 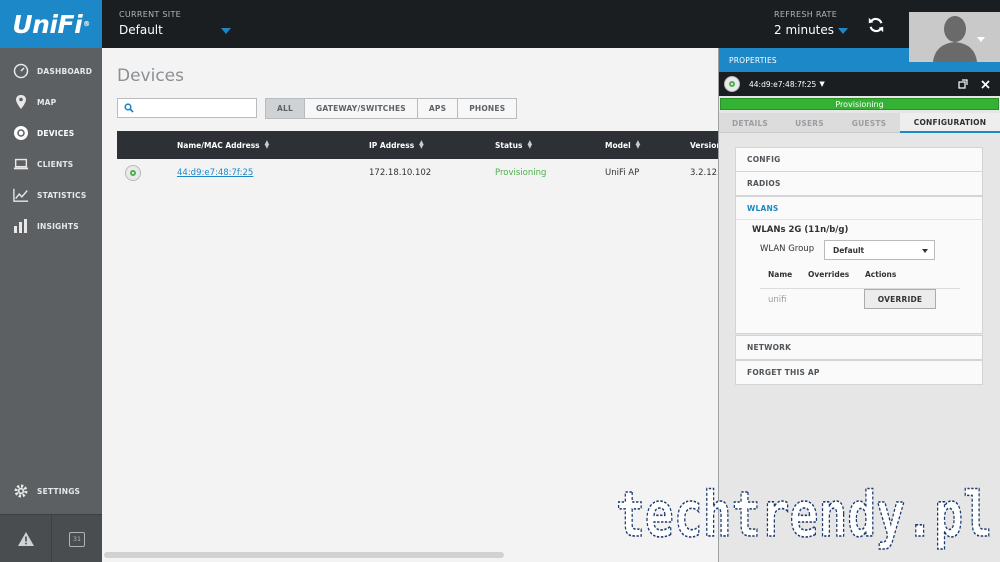 What do you see at coordinates (218, 145) in the screenshot?
I see `column-label: Name/MAC Address` at bounding box center [218, 145].